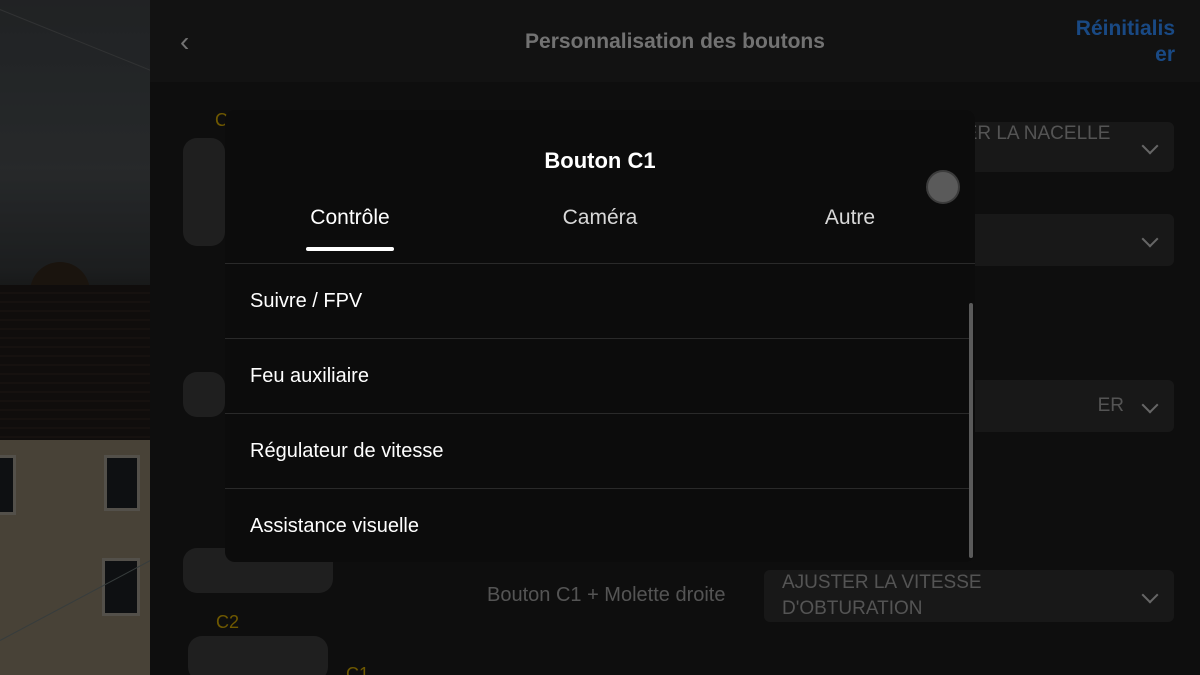  I want to click on active-tab-indicator, so click(350, 249).